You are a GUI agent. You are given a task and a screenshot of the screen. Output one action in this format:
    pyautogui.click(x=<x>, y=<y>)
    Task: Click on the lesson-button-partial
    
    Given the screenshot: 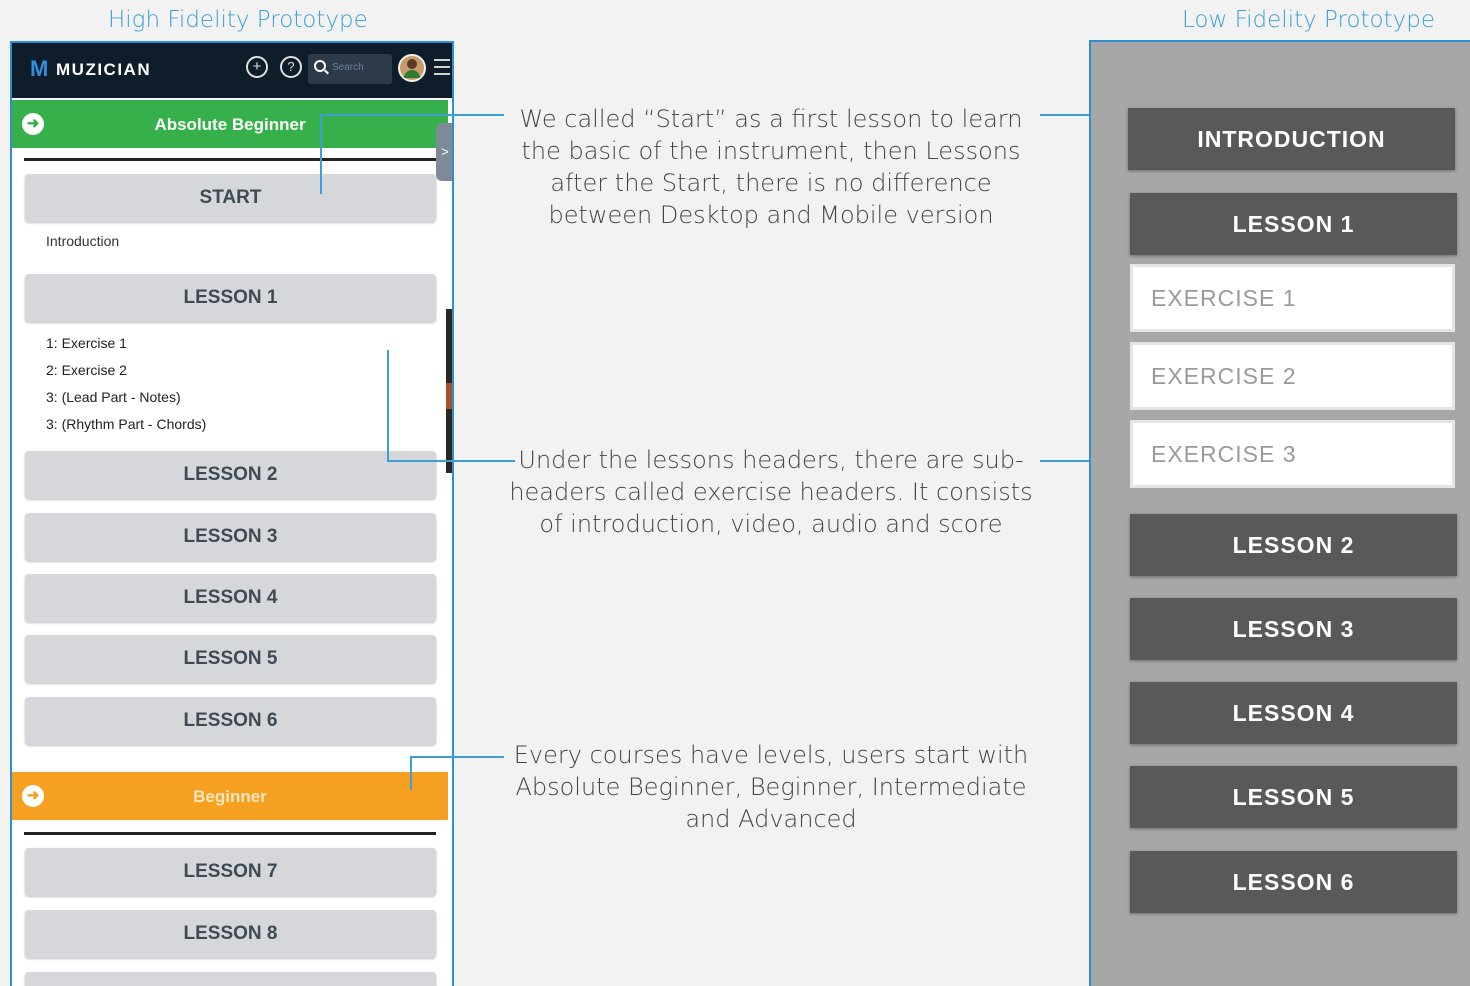 What is the action you would take?
    pyautogui.click(x=230, y=979)
    